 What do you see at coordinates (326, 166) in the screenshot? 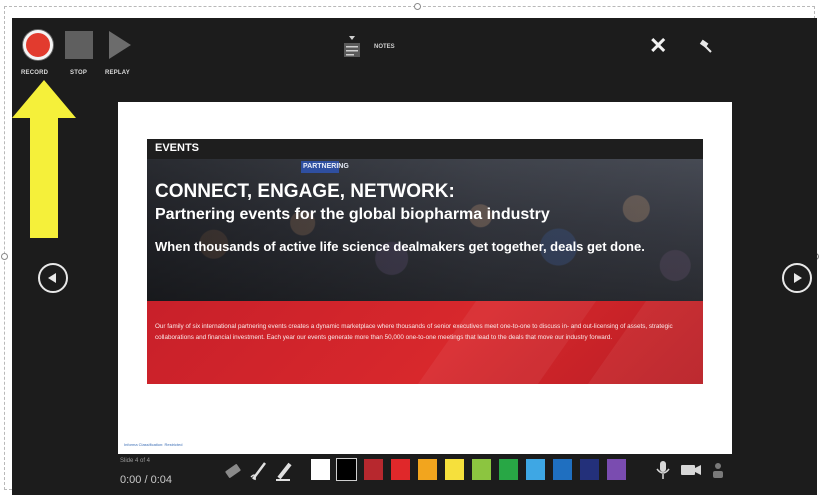
I see `photo-sign-text: PARTNERING` at bounding box center [326, 166].